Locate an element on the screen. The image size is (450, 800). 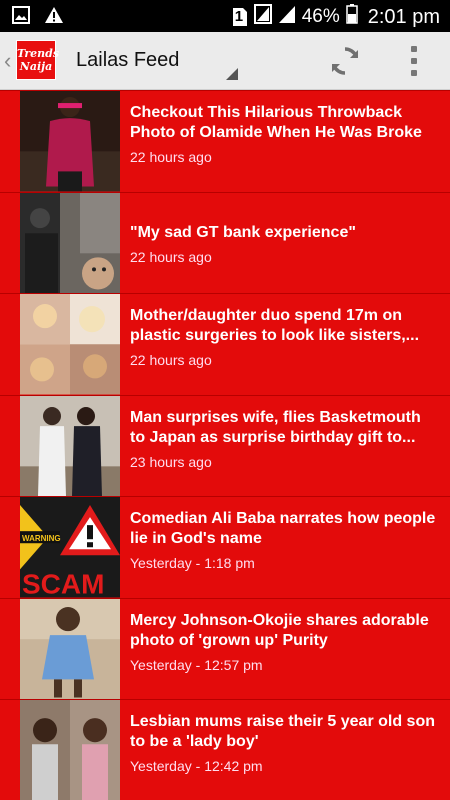
thumbnail-image: WARNING SCAM is located at coordinates (70, 547).